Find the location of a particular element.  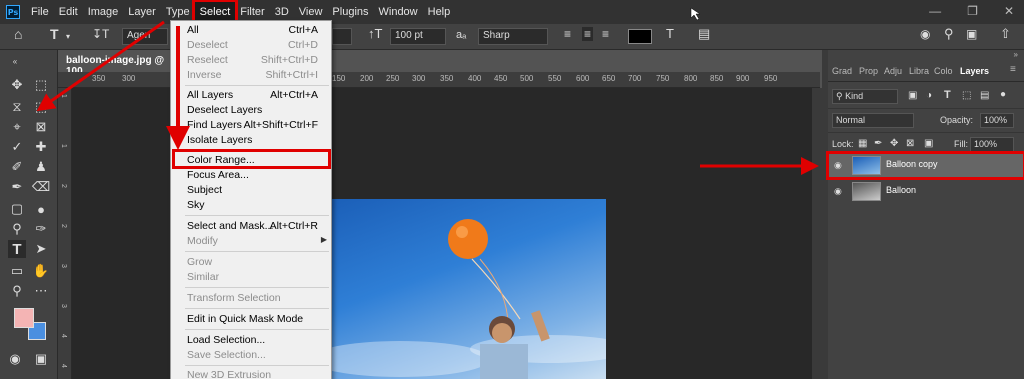

warp-text-icon: Т is located at coordinates (670, 33).